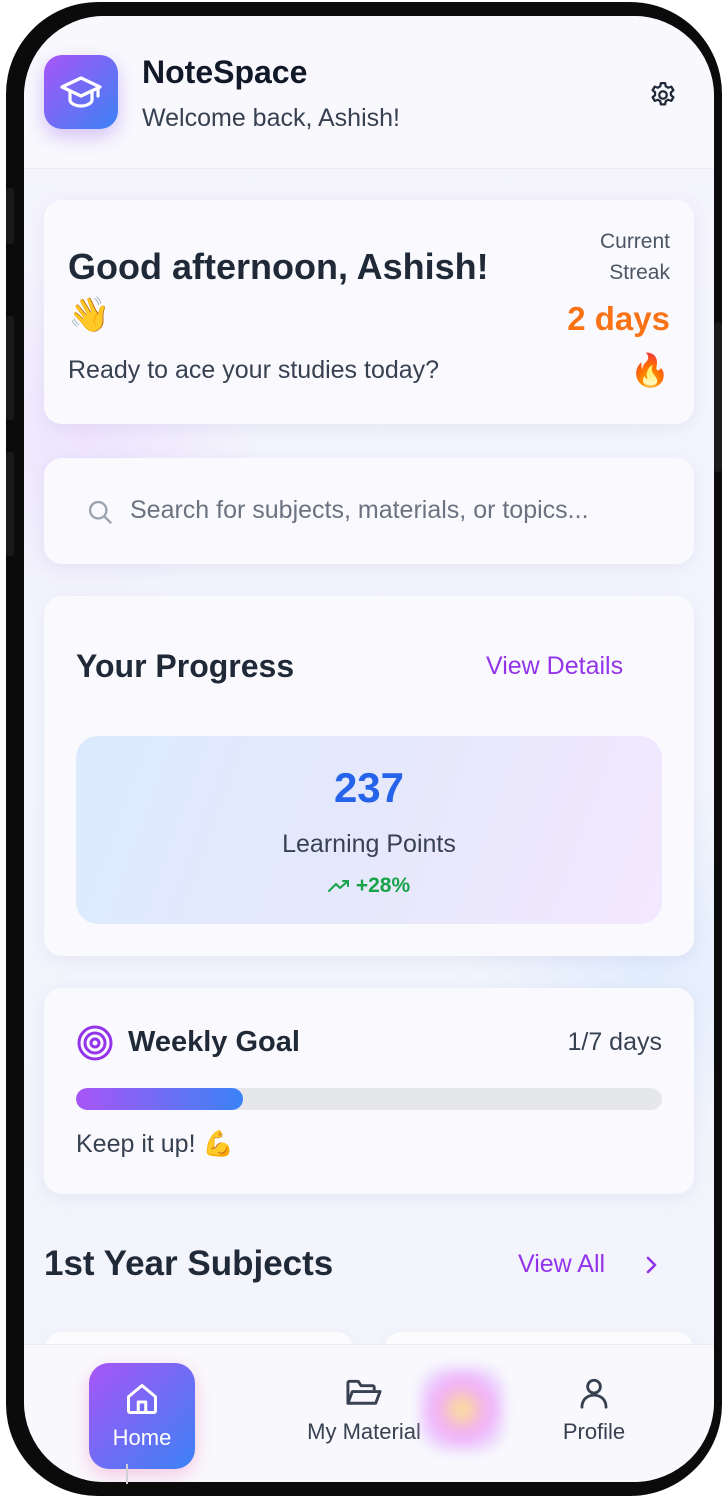 The width and height of the screenshot is (726, 1499). I want to click on graduation-cap-icon, so click(81, 92).